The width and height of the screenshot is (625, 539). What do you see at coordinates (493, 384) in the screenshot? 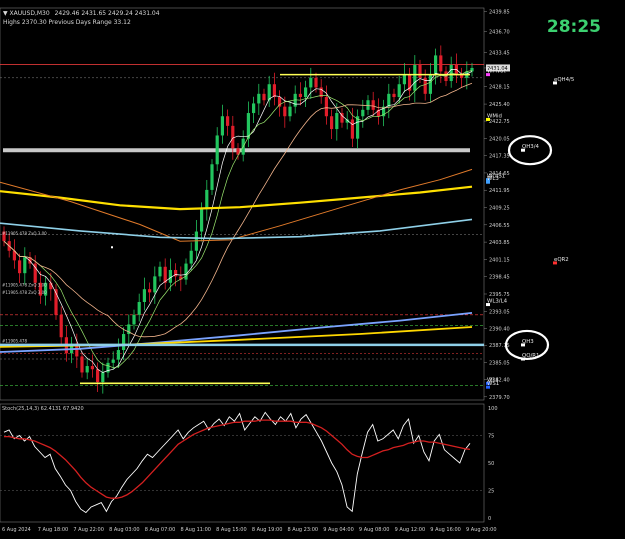
I see `level-label: WS1` at bounding box center [493, 384].